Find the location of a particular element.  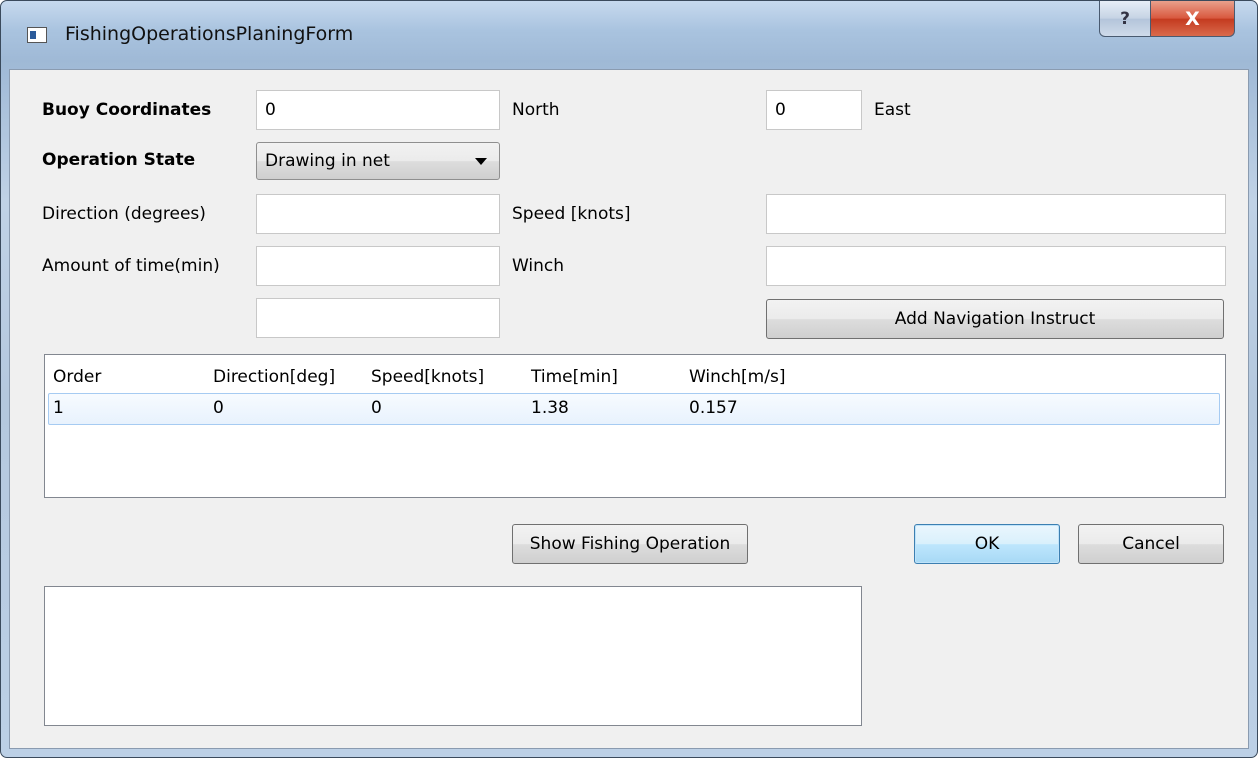

column-header-direction: Direction[deg] is located at coordinates (274, 377).